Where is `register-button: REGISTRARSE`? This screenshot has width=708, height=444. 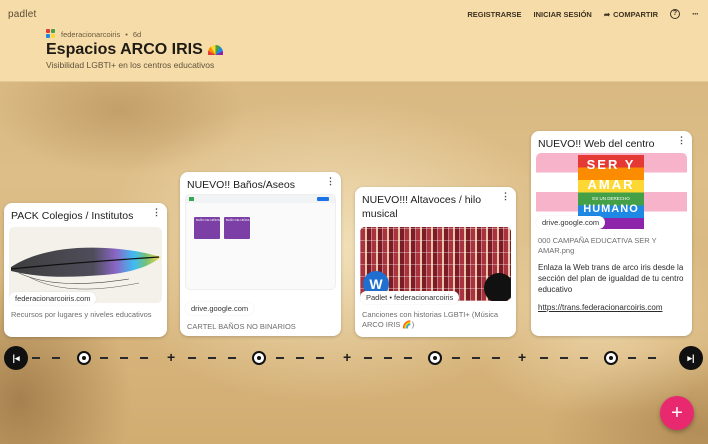 register-button: REGISTRARSE is located at coordinates (494, 14).